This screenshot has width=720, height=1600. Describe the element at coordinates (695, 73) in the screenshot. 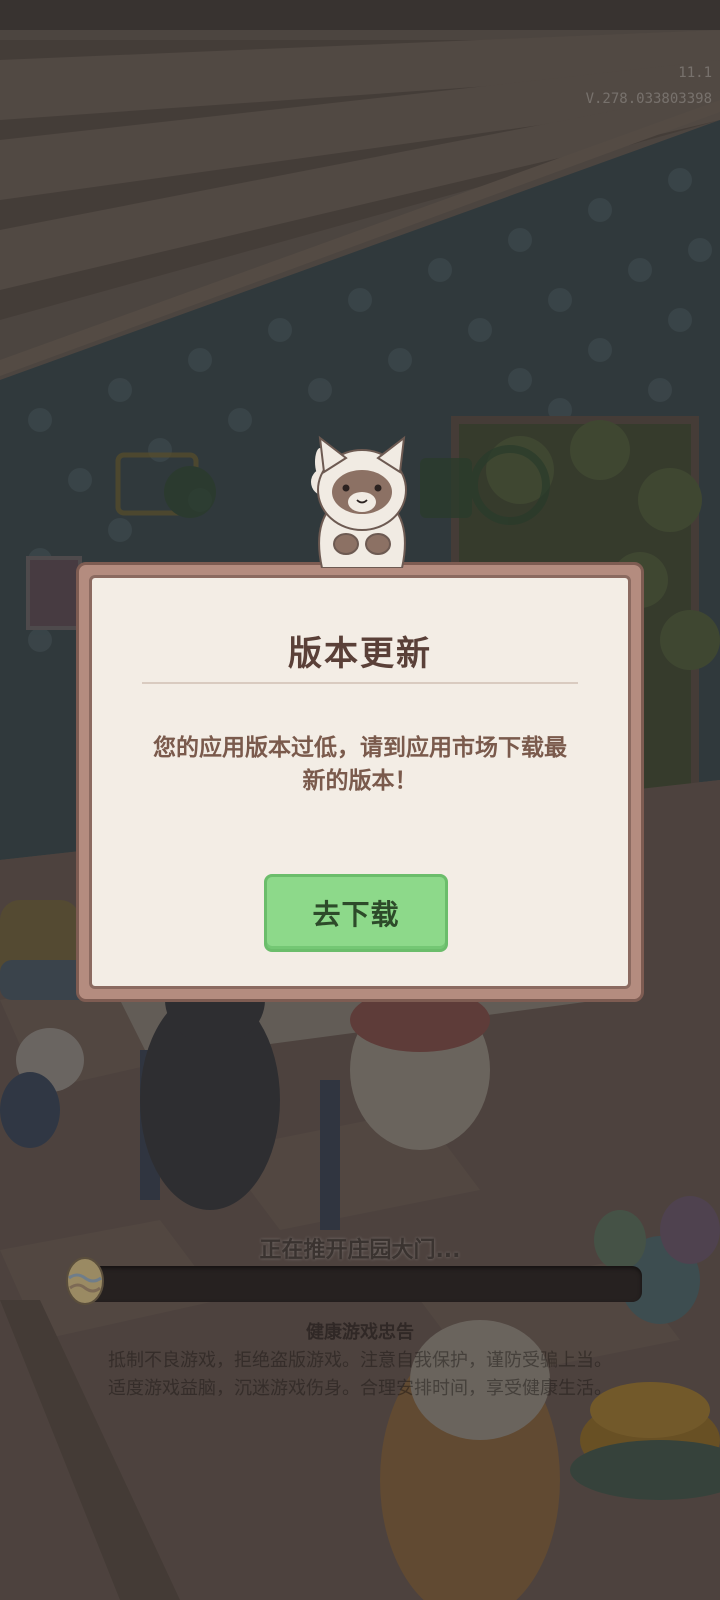

I see `version-line-1: 11.1` at that location.